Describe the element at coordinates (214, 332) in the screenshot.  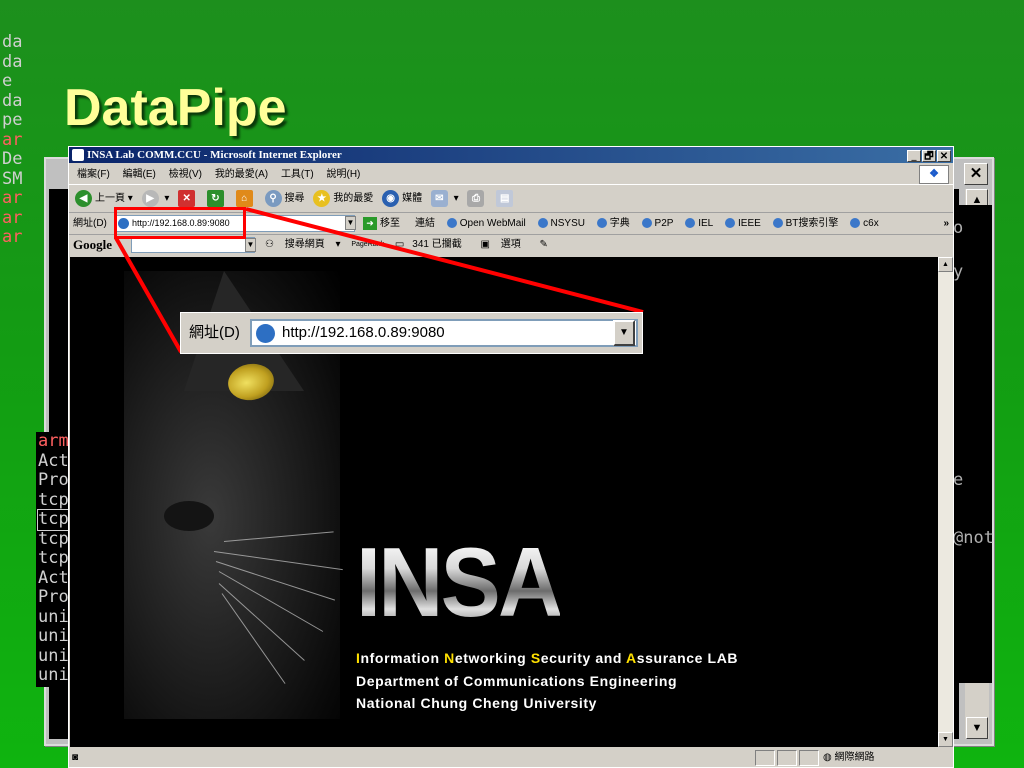
I see `zoom-address-label: 網址(D)` at that location.